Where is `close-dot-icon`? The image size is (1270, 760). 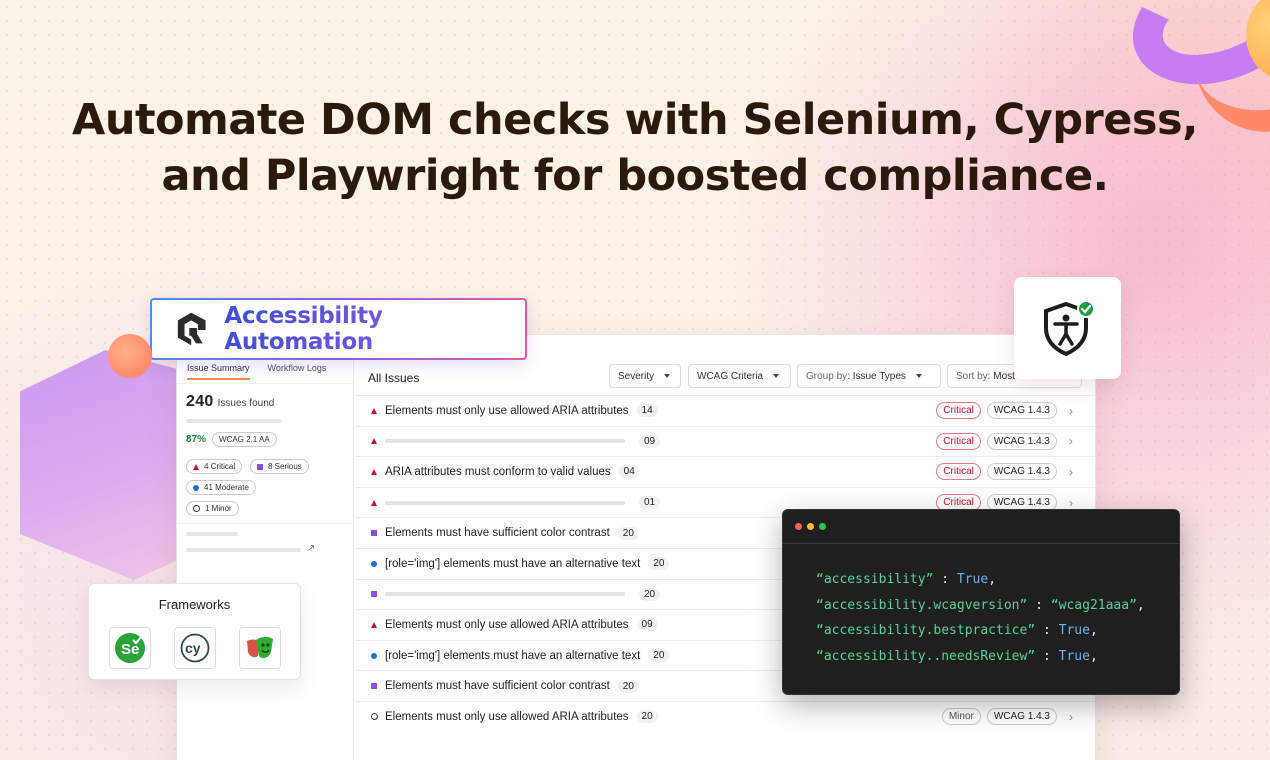 close-dot-icon is located at coordinates (798, 526).